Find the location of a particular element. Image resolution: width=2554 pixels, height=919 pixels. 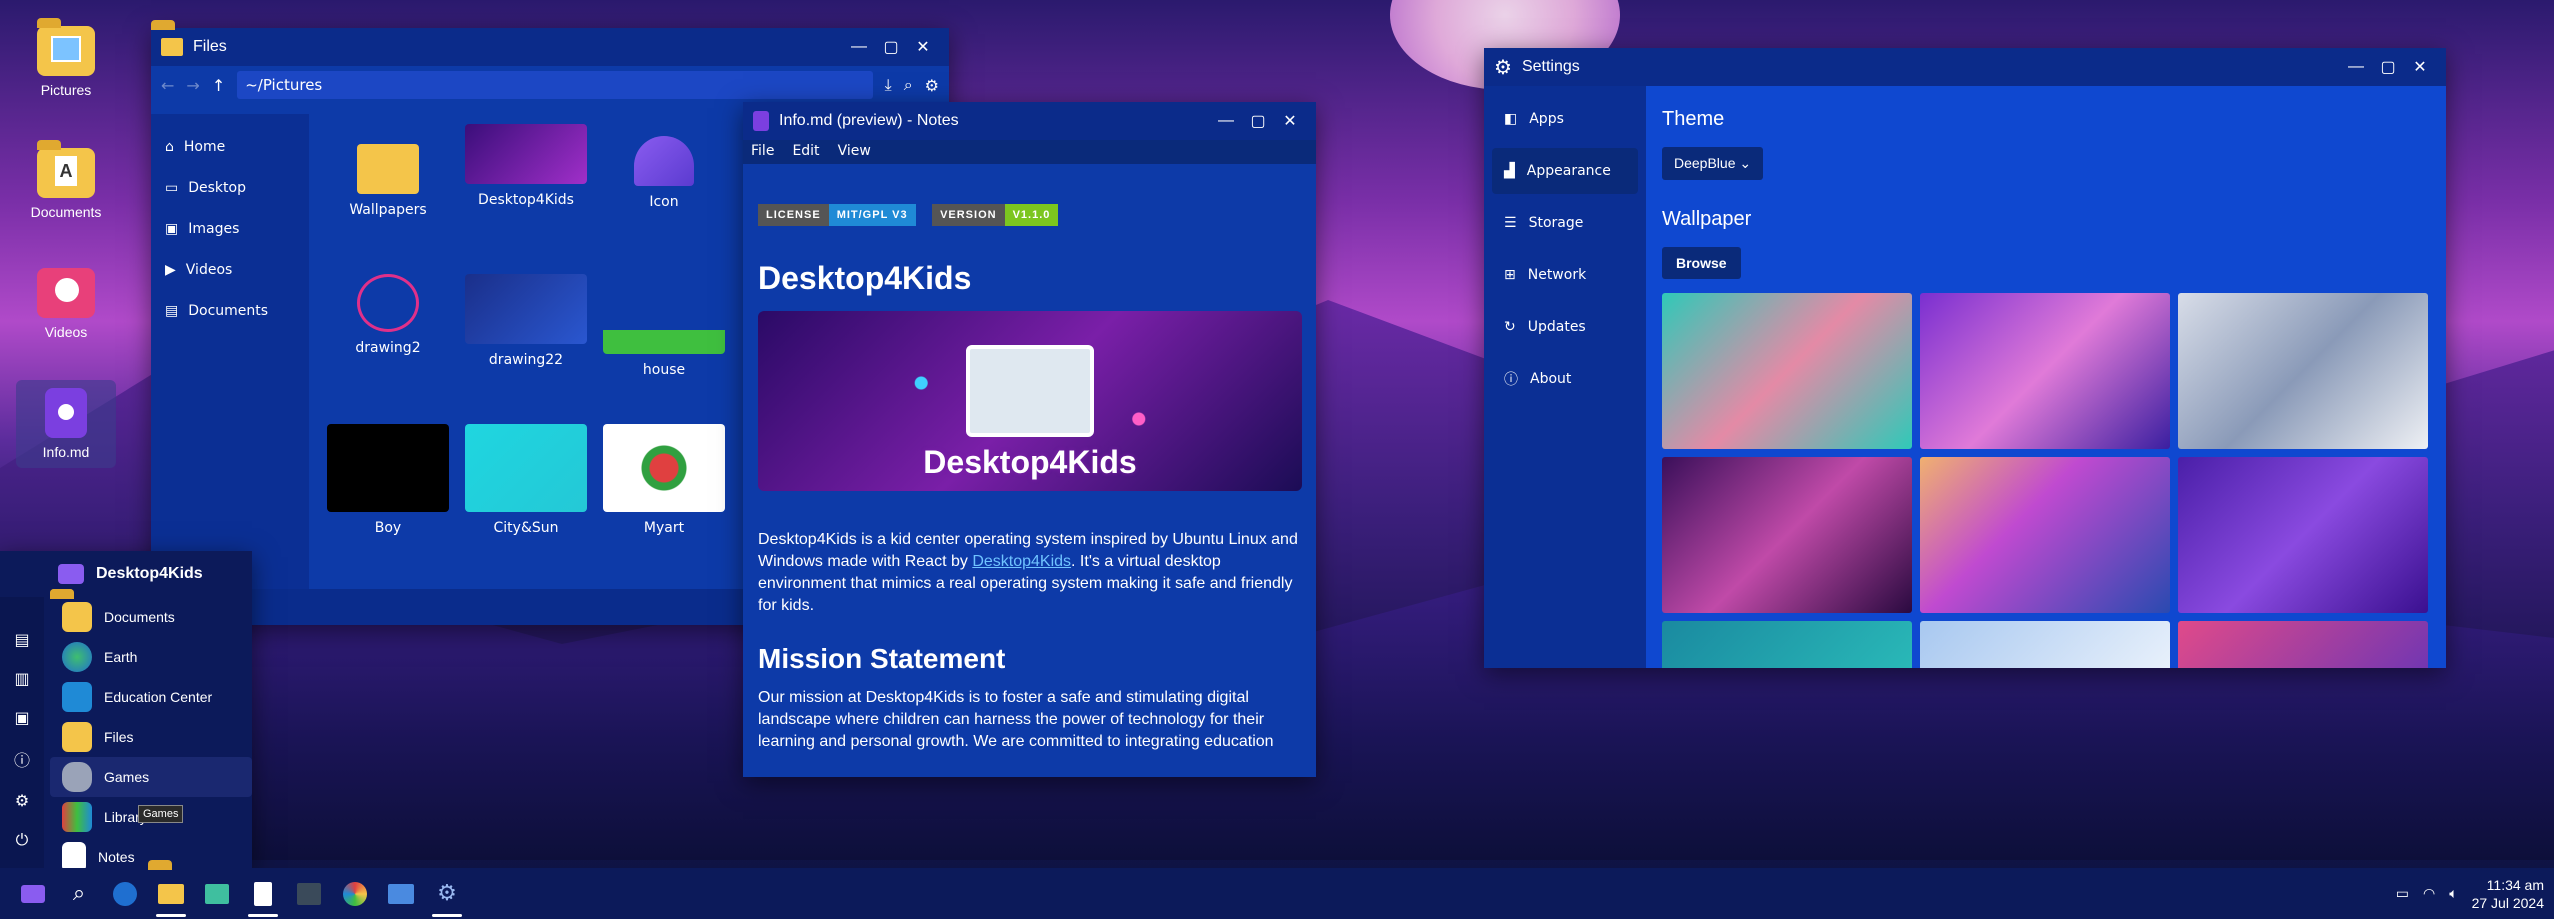

path-input: ~/Pictures is located at coordinates (555, 85).